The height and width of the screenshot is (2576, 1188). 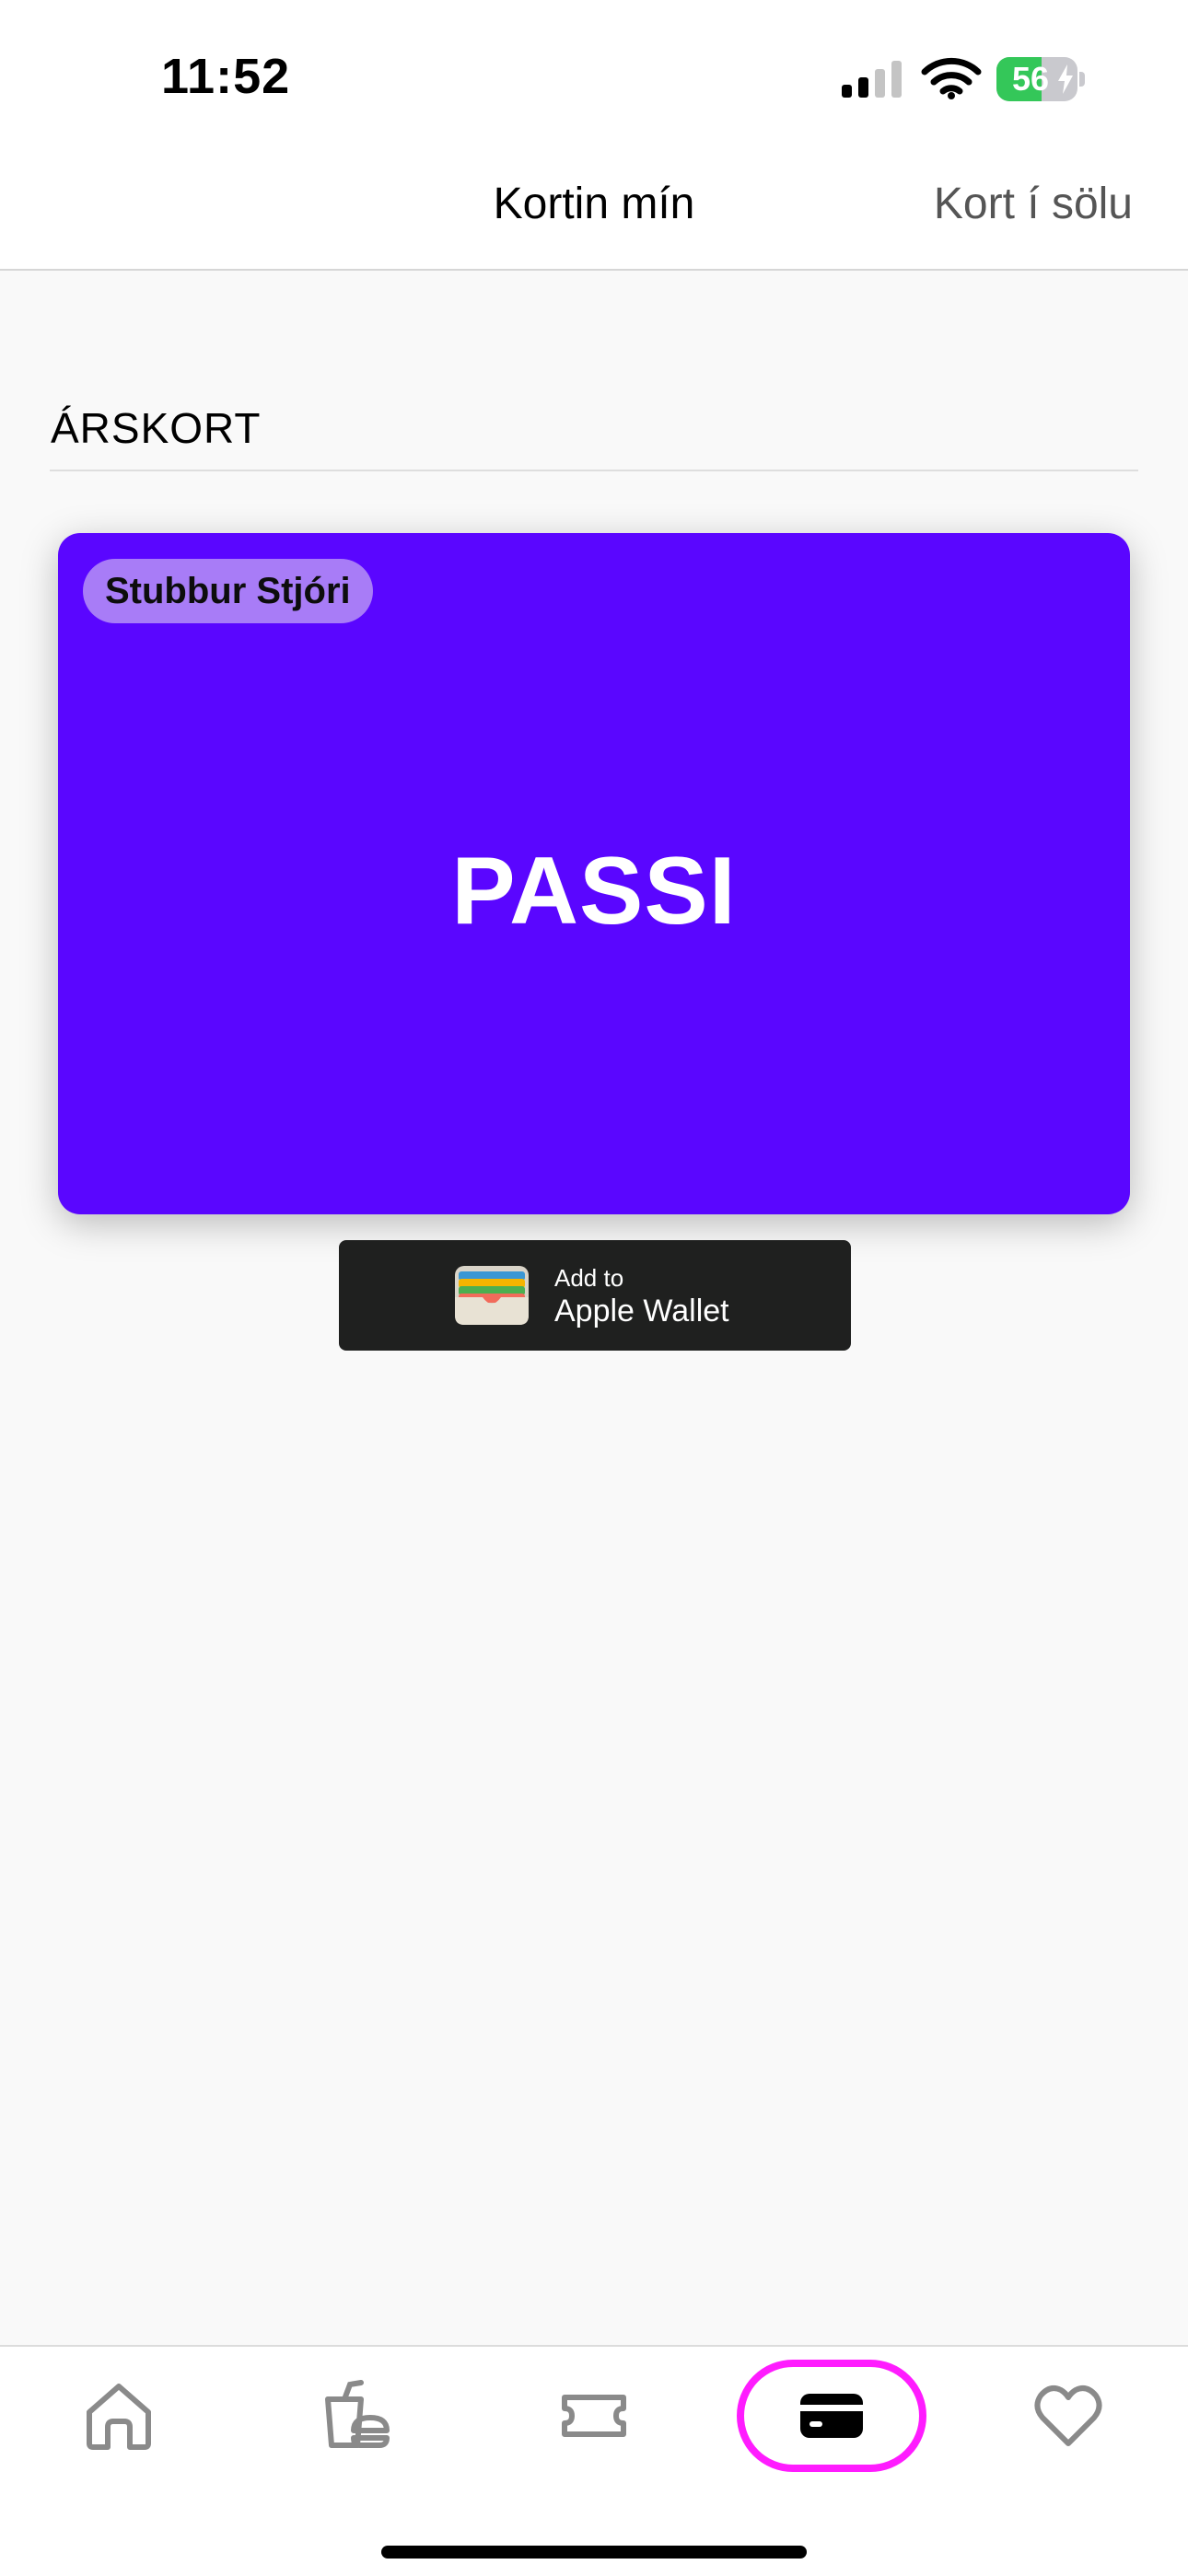 What do you see at coordinates (1033, 204) in the screenshot?
I see `cards-for-sale-link: Kort í sölu` at bounding box center [1033, 204].